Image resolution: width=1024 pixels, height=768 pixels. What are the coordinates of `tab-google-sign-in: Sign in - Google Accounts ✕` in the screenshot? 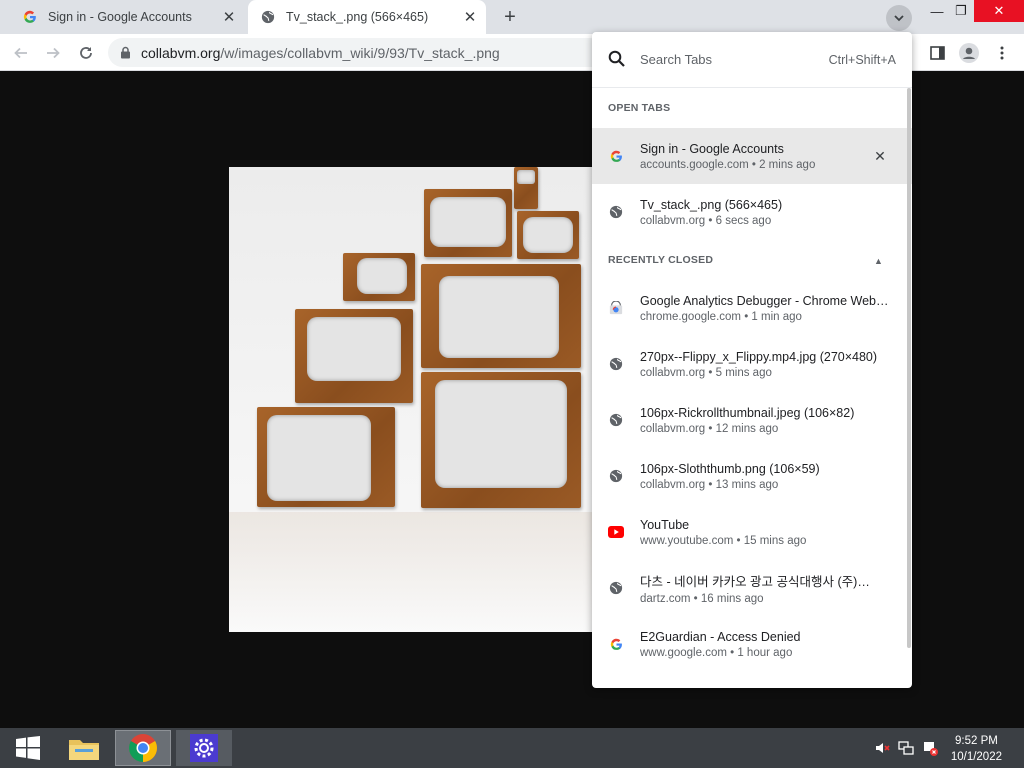 It's located at (126, 17).